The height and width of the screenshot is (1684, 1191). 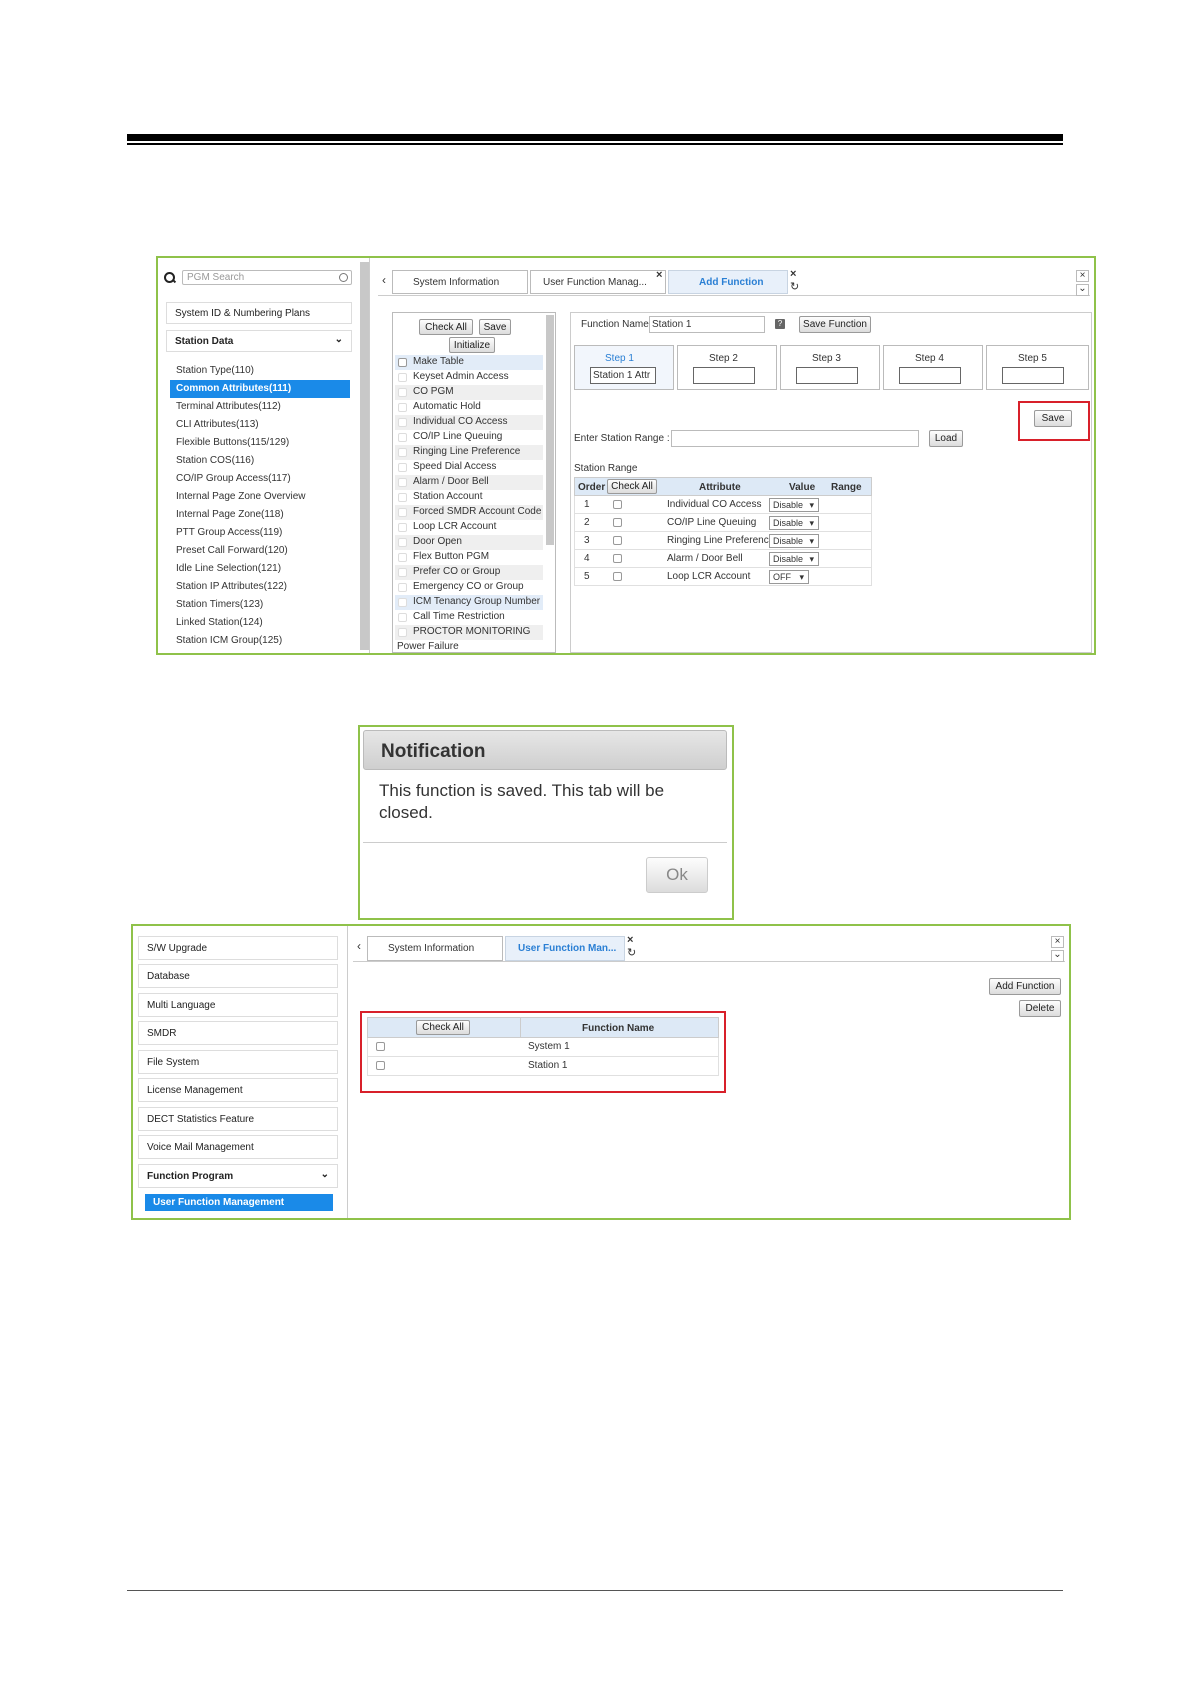 I want to click on step-3: Step 3, so click(x=830, y=367).